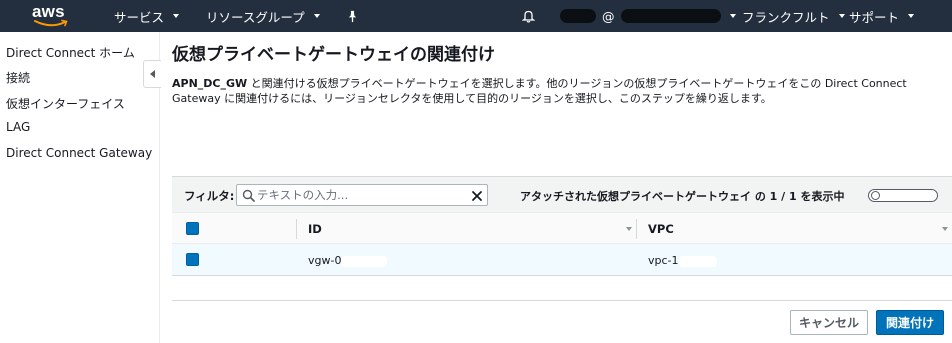  I want to click on sidebar-item-lag: LAG, so click(18, 127).